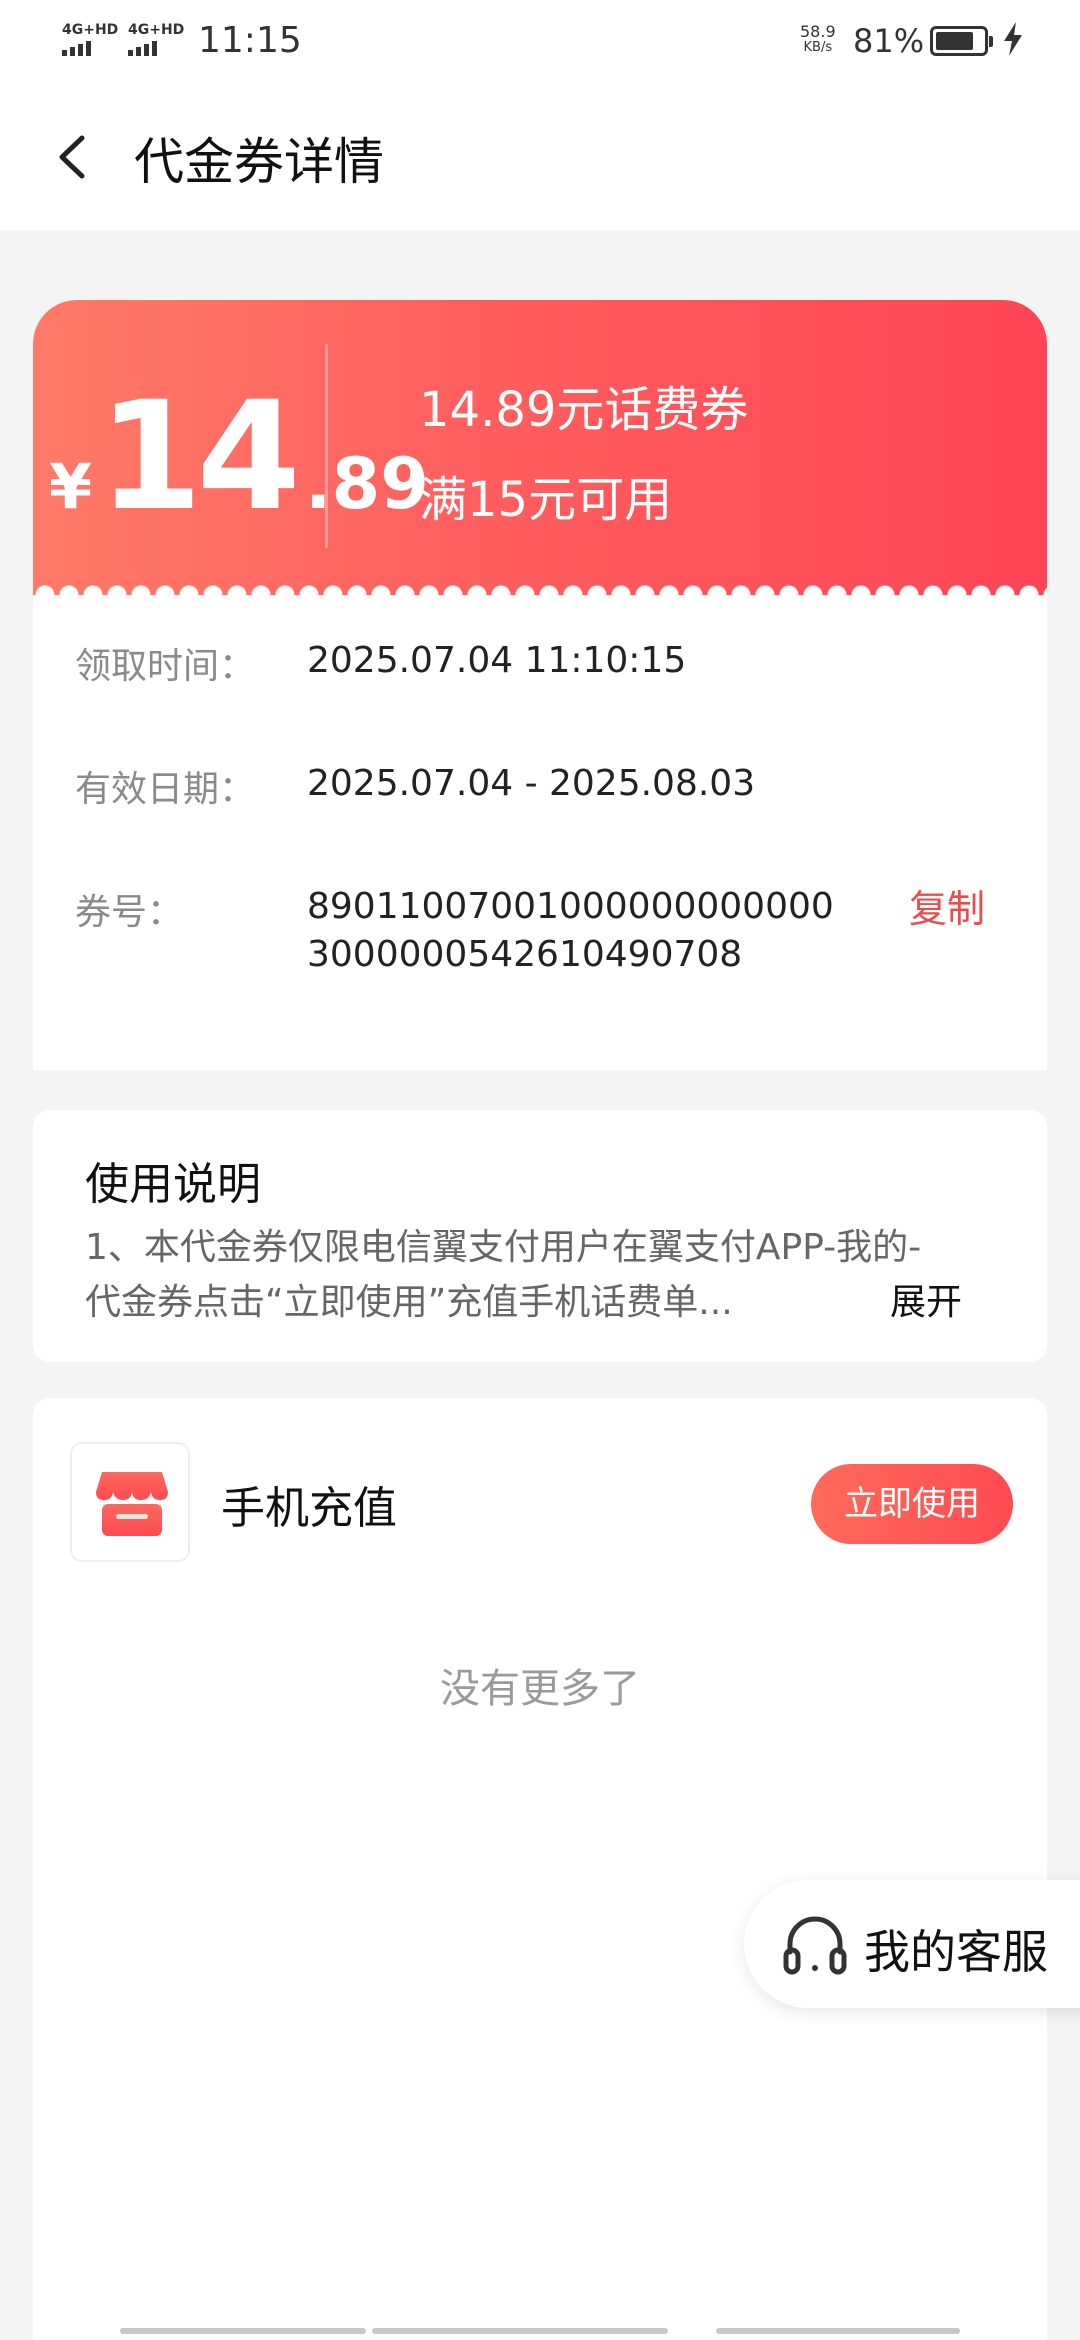 The image size is (1080, 2340). I want to click on coupon-amount: ¥ 14 .89, so click(239, 457).